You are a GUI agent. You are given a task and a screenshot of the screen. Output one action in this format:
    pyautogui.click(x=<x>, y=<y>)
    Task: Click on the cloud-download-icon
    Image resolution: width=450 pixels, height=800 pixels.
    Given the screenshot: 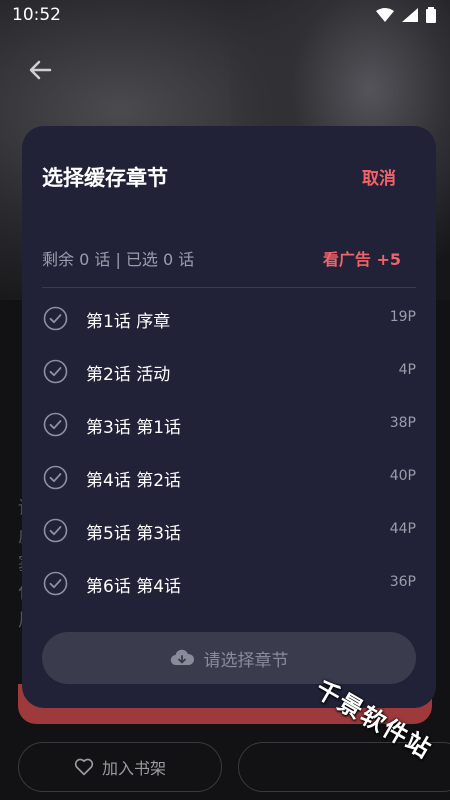 What is the action you would take?
    pyautogui.click(x=182, y=657)
    